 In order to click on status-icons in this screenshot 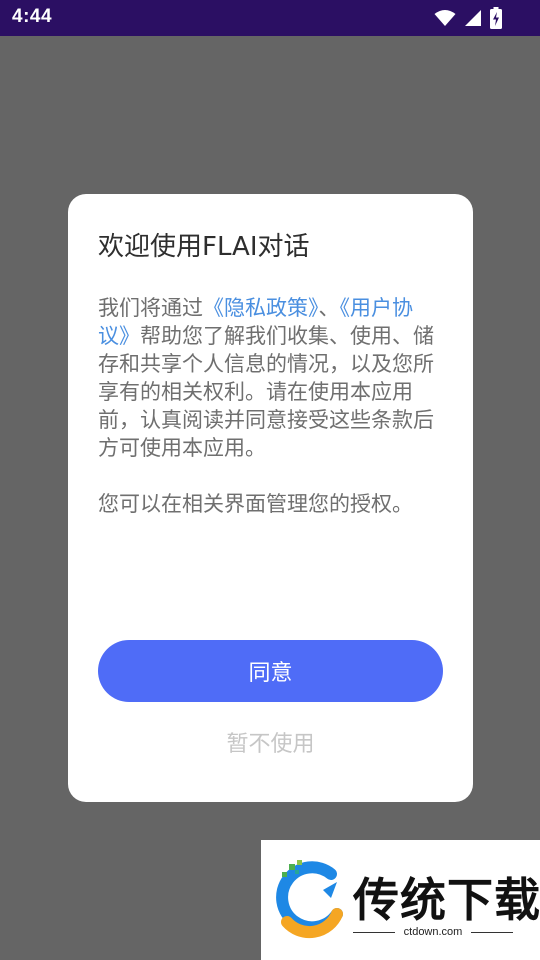, I will do `click(468, 18)`.